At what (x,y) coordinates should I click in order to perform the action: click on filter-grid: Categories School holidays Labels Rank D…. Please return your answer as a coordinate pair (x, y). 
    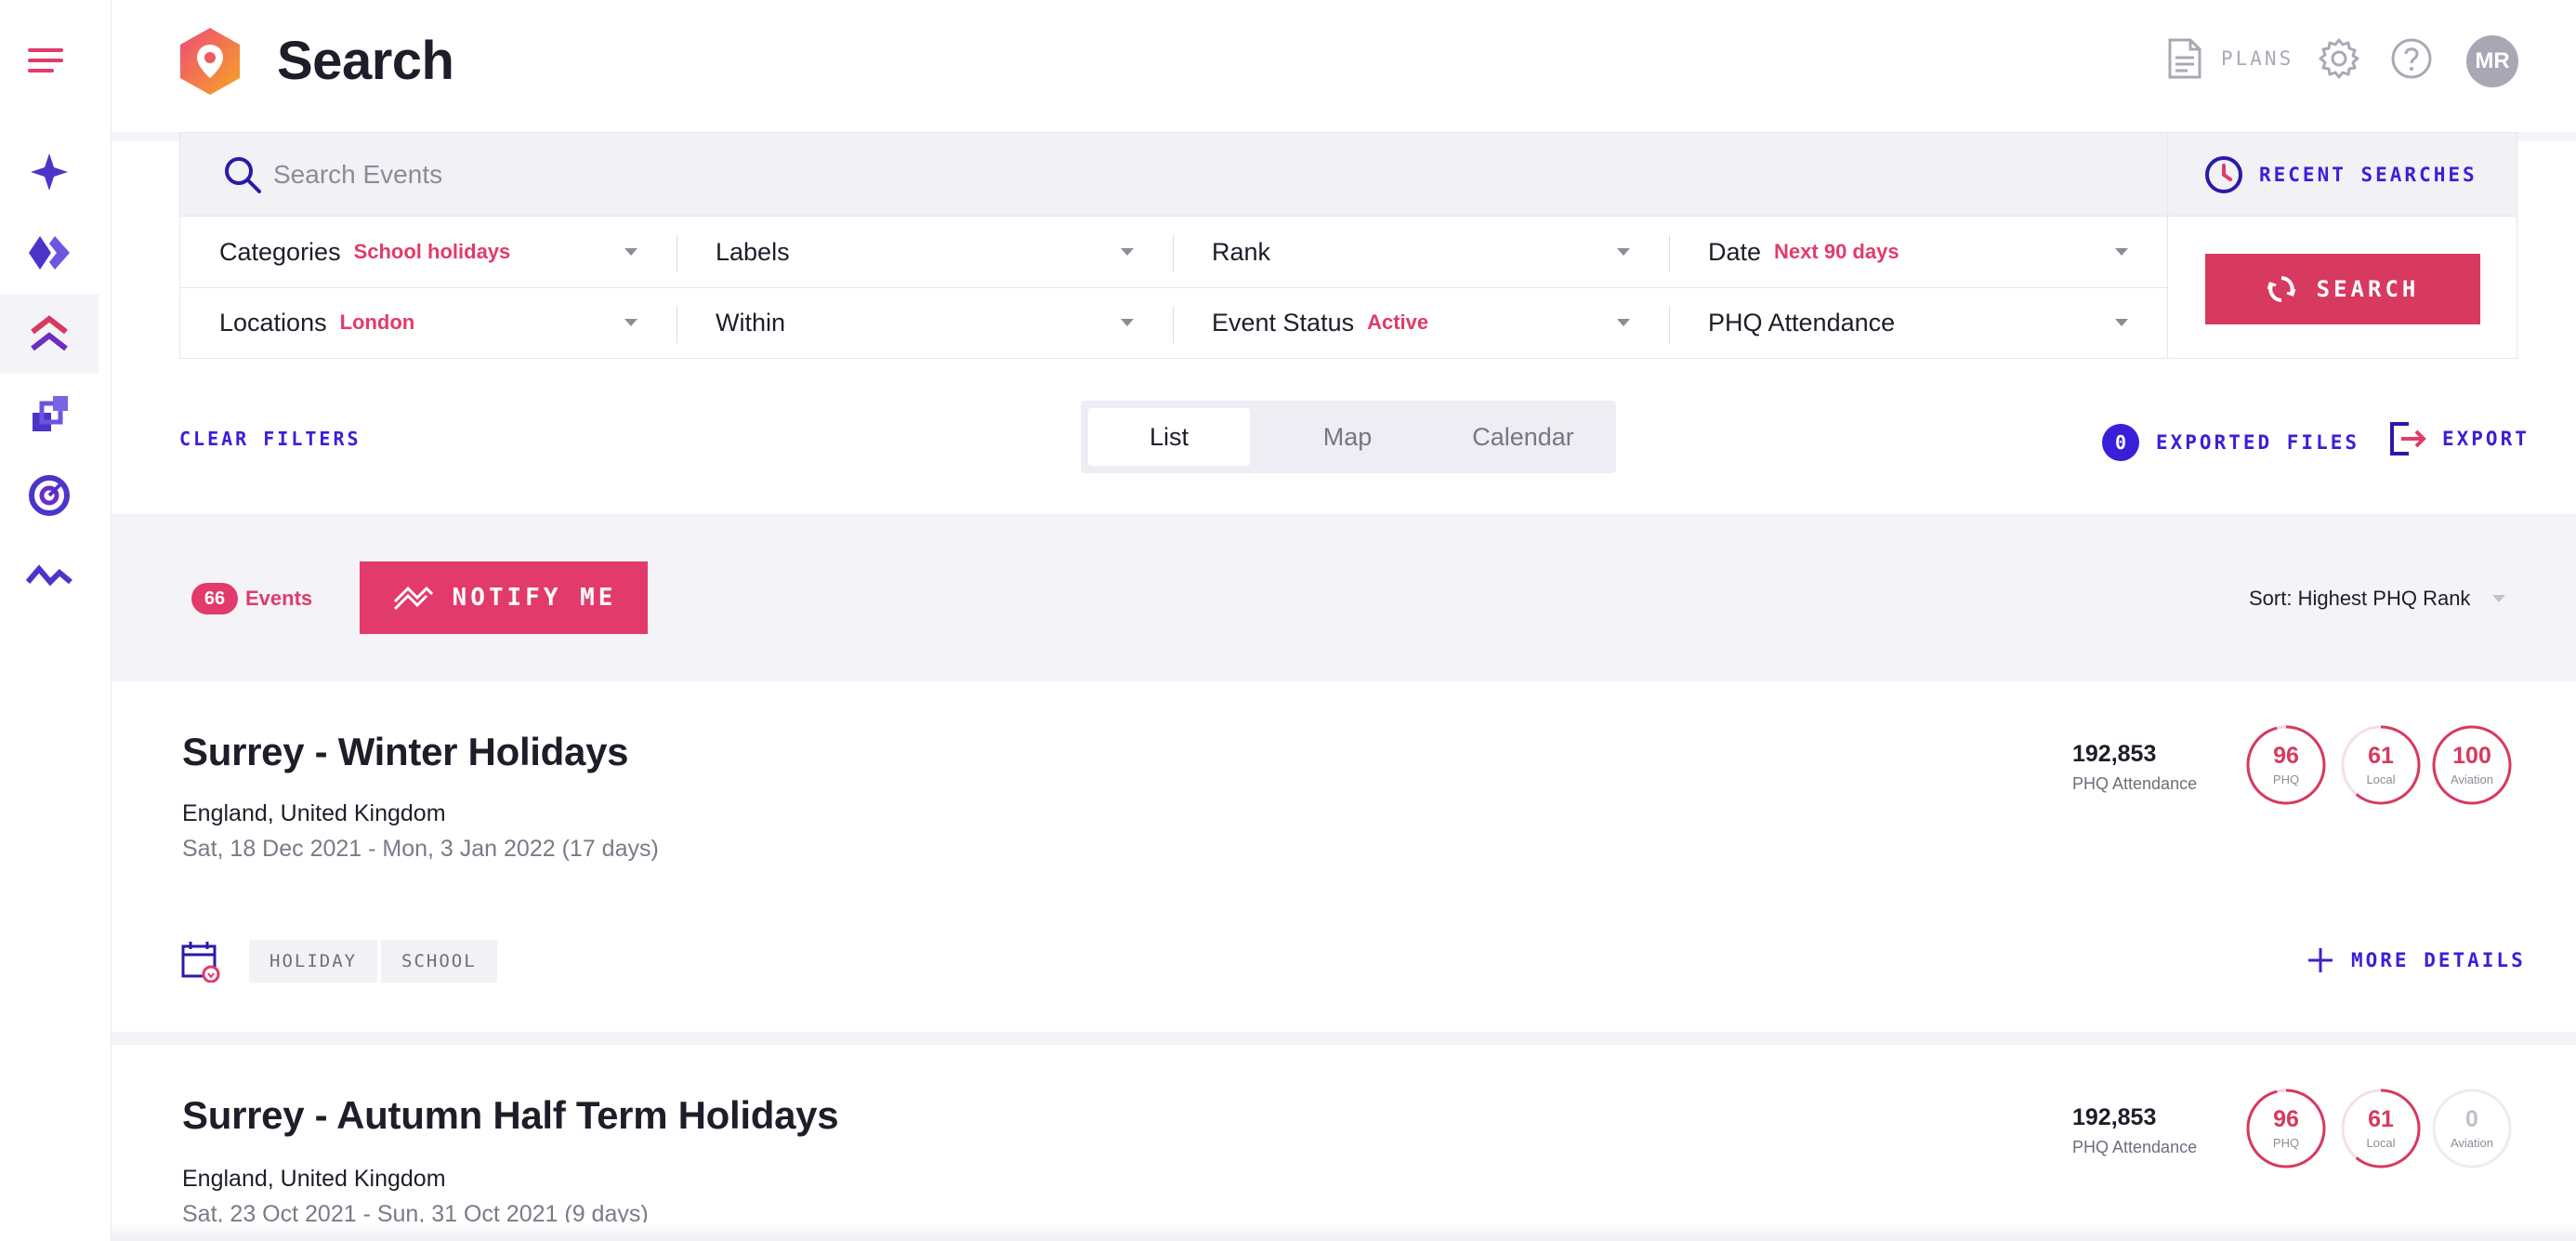
    Looking at the image, I should click on (1173, 287).